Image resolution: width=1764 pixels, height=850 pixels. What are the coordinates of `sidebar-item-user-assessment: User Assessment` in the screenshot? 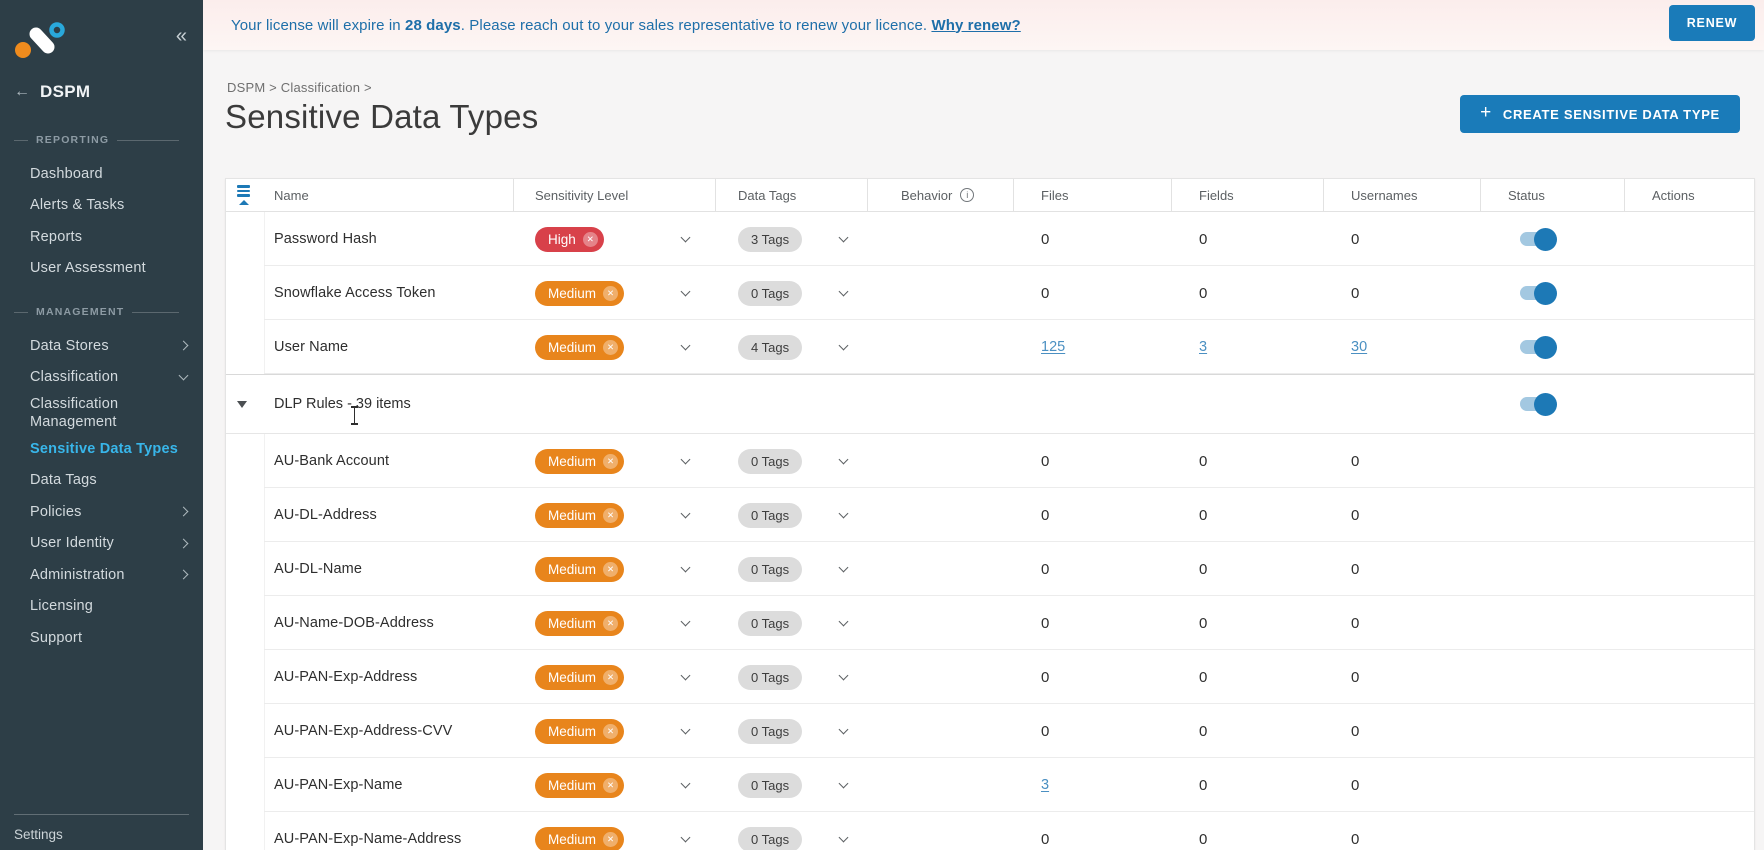 It's located at (101, 269).